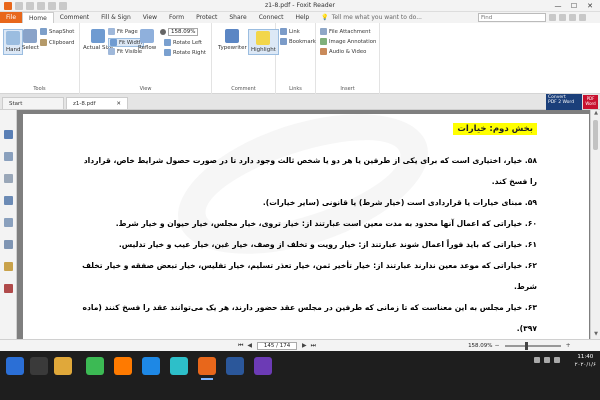 This screenshot has width=600, height=400. Describe the element at coordinates (151, 366) in the screenshot. I see `edge-icon` at that location.